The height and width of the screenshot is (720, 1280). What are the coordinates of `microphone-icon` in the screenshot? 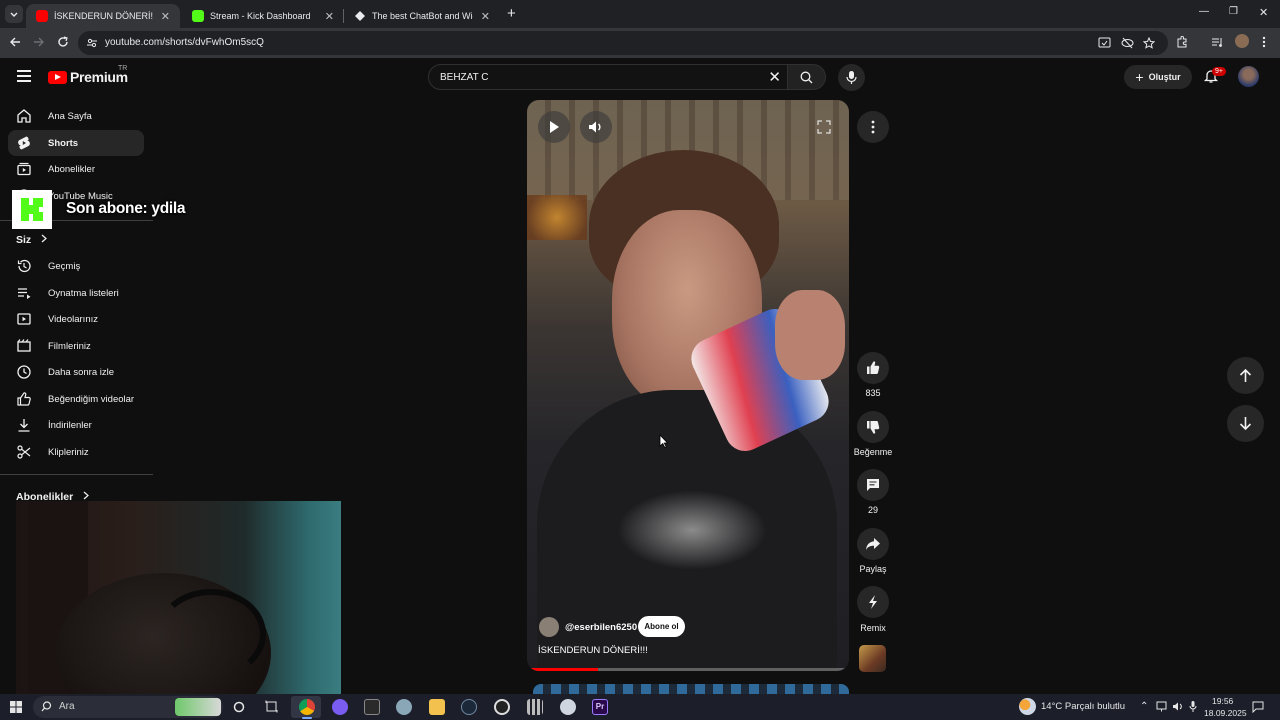 It's located at (1193, 706).